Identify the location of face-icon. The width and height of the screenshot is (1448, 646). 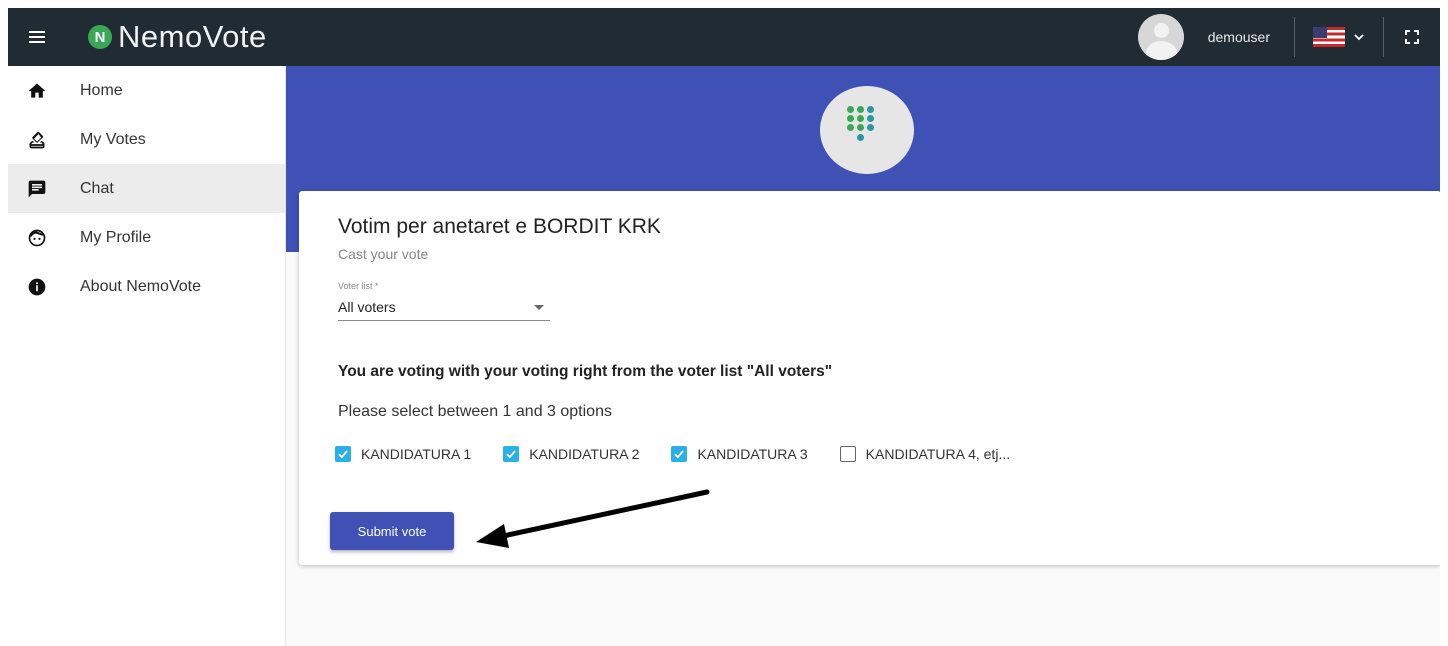
(37, 238).